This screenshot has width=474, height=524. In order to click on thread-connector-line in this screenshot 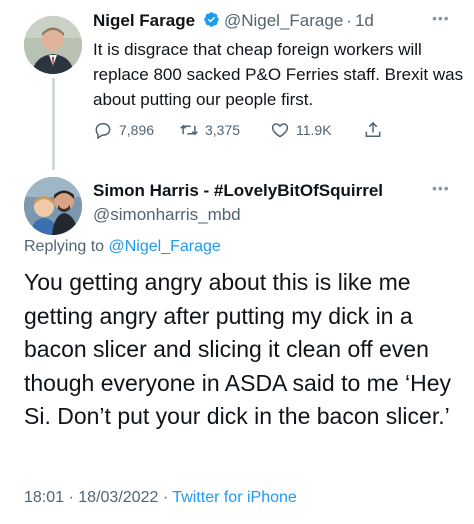, I will do `click(53, 124)`.